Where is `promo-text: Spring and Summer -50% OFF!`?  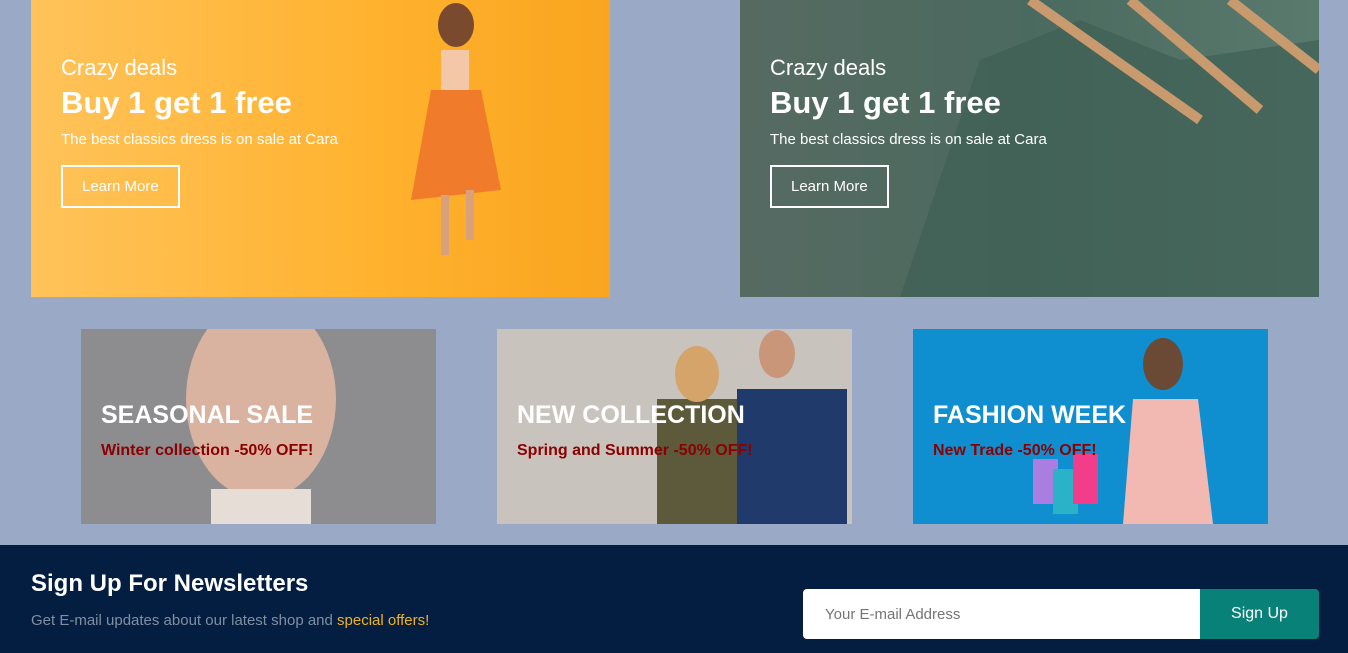 promo-text: Spring and Summer -50% OFF! is located at coordinates (635, 450).